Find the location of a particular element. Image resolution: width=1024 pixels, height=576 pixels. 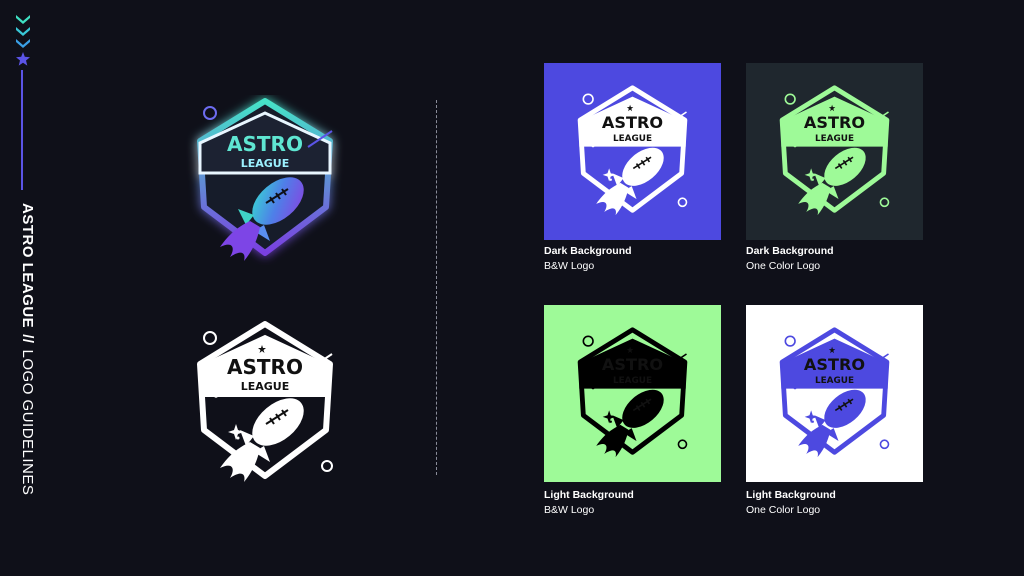

variant-tile-light-bw is located at coordinates (632, 393).